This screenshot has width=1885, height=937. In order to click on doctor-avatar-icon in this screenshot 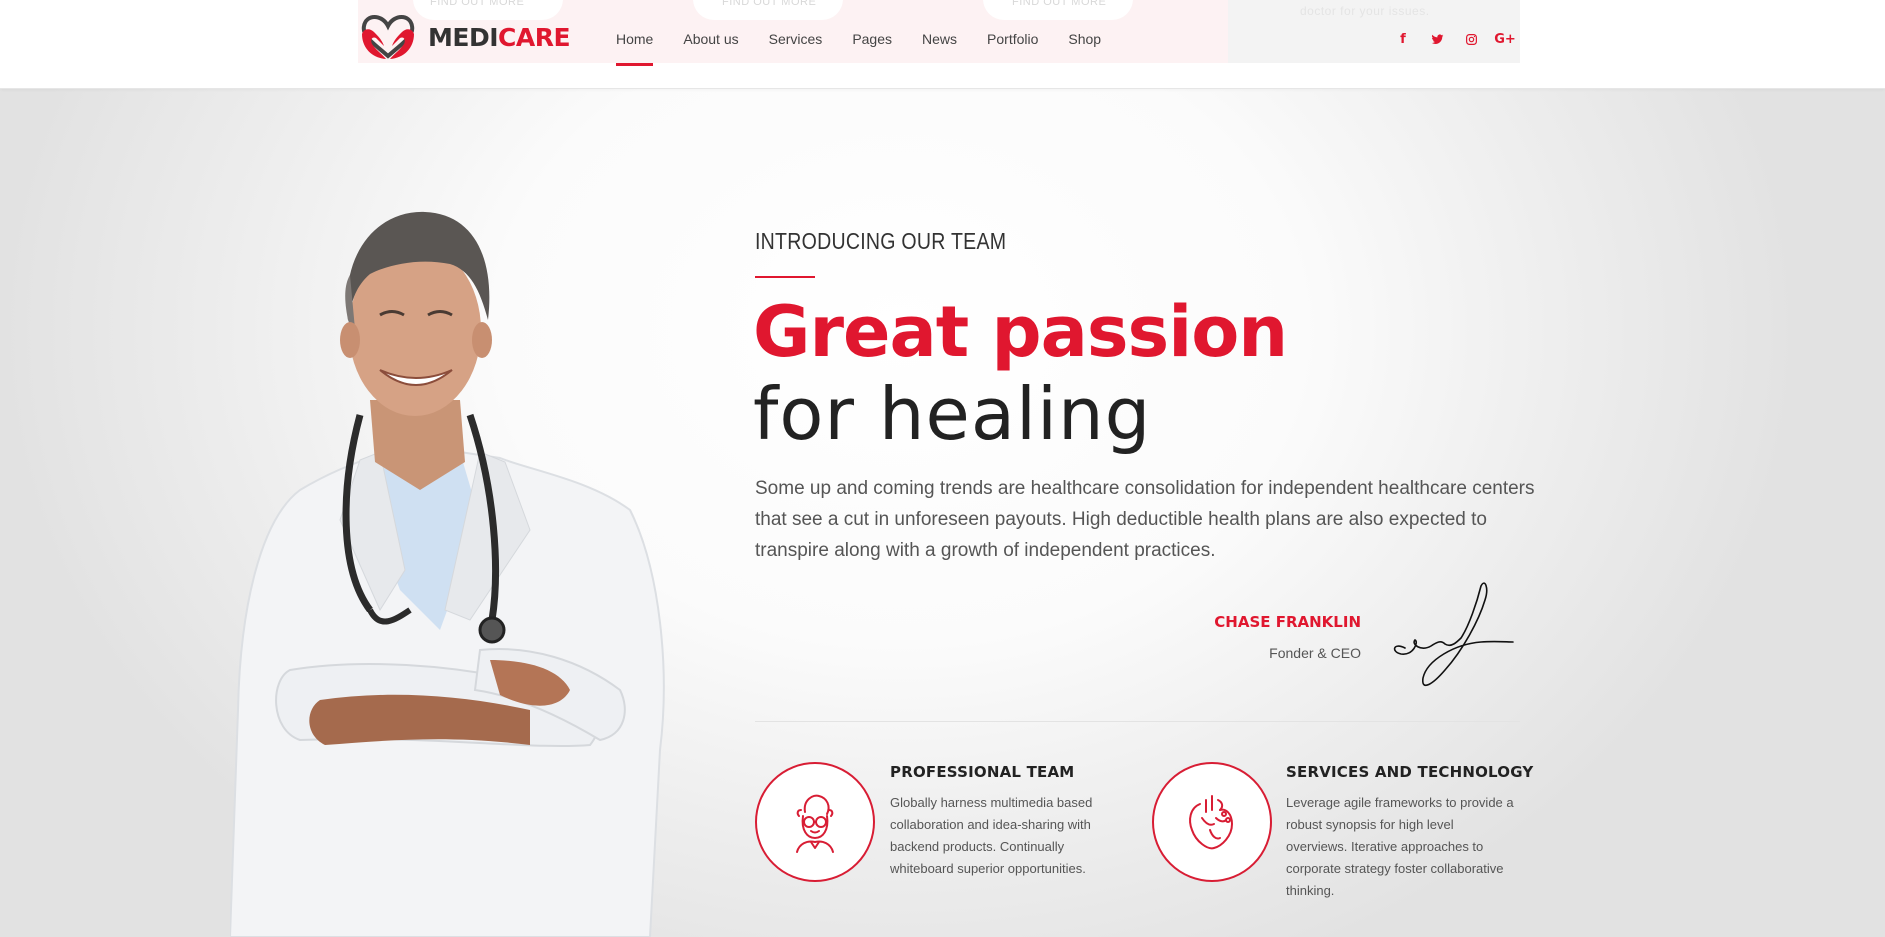, I will do `click(815, 823)`.